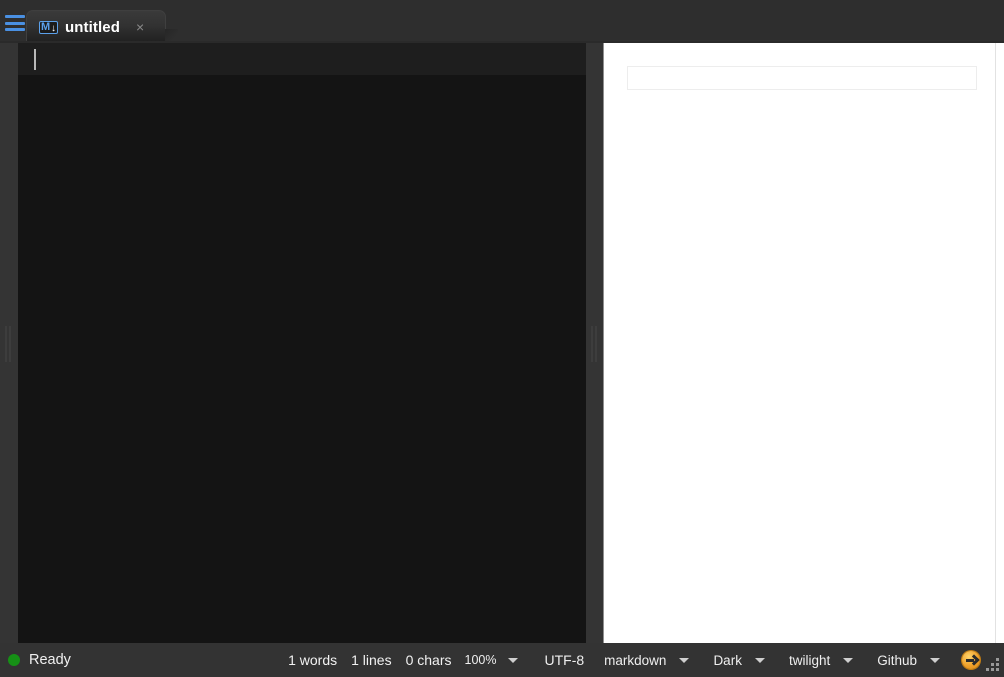 The width and height of the screenshot is (1004, 677). What do you see at coordinates (893, 660) in the screenshot?
I see `preview-style-select: Github` at bounding box center [893, 660].